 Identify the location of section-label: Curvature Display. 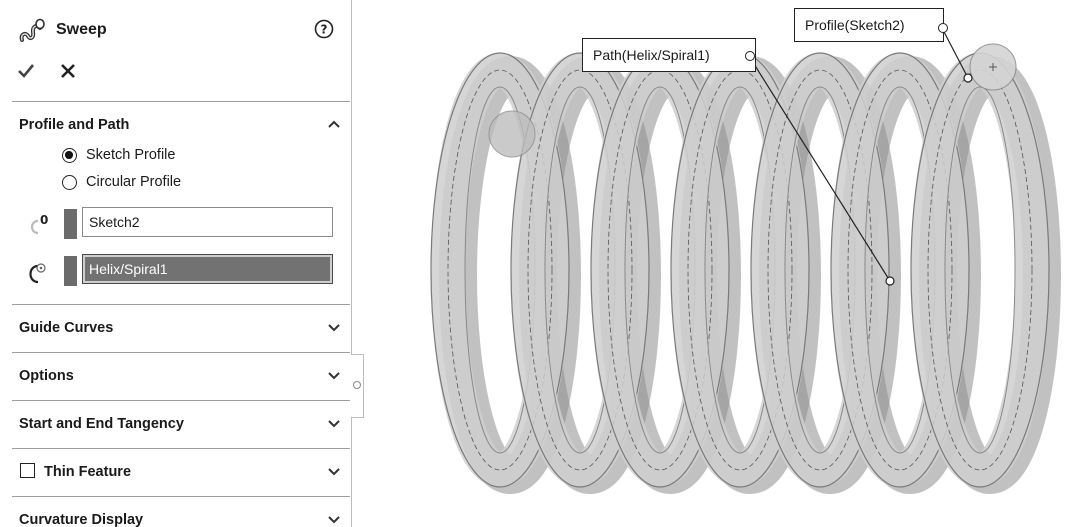
(81, 519).